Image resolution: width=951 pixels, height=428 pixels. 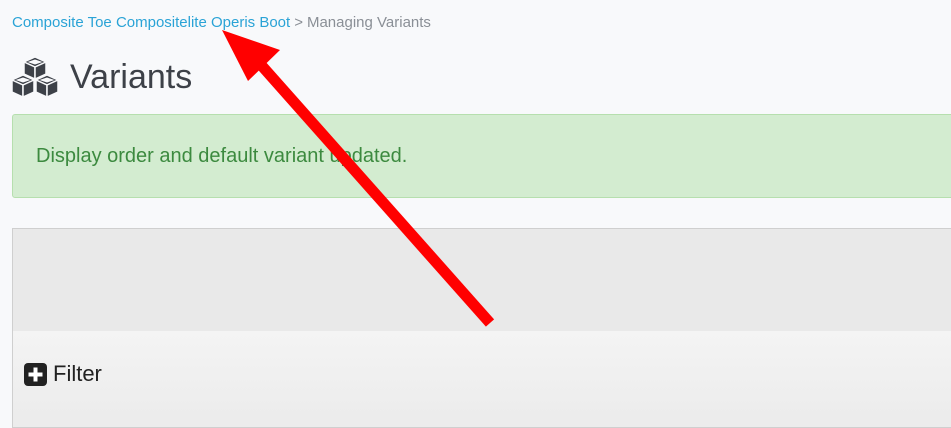 What do you see at coordinates (131, 77) in the screenshot?
I see `page-title: Variants` at bounding box center [131, 77].